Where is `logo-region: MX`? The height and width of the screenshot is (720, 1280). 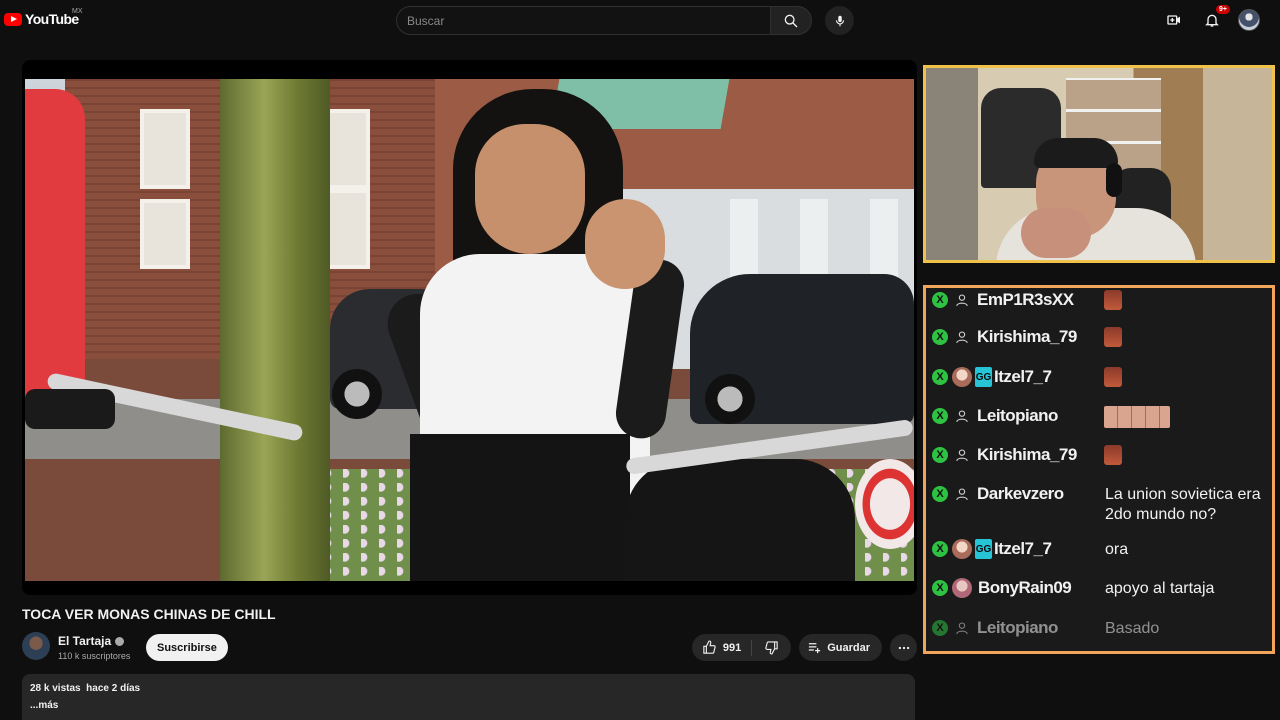 logo-region: MX is located at coordinates (77, 11).